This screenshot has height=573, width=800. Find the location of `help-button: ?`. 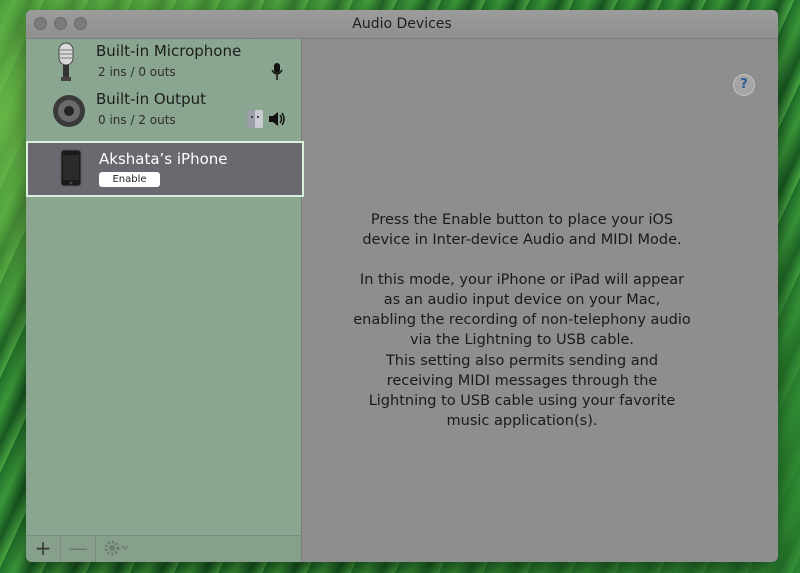

help-button: ? is located at coordinates (744, 85).